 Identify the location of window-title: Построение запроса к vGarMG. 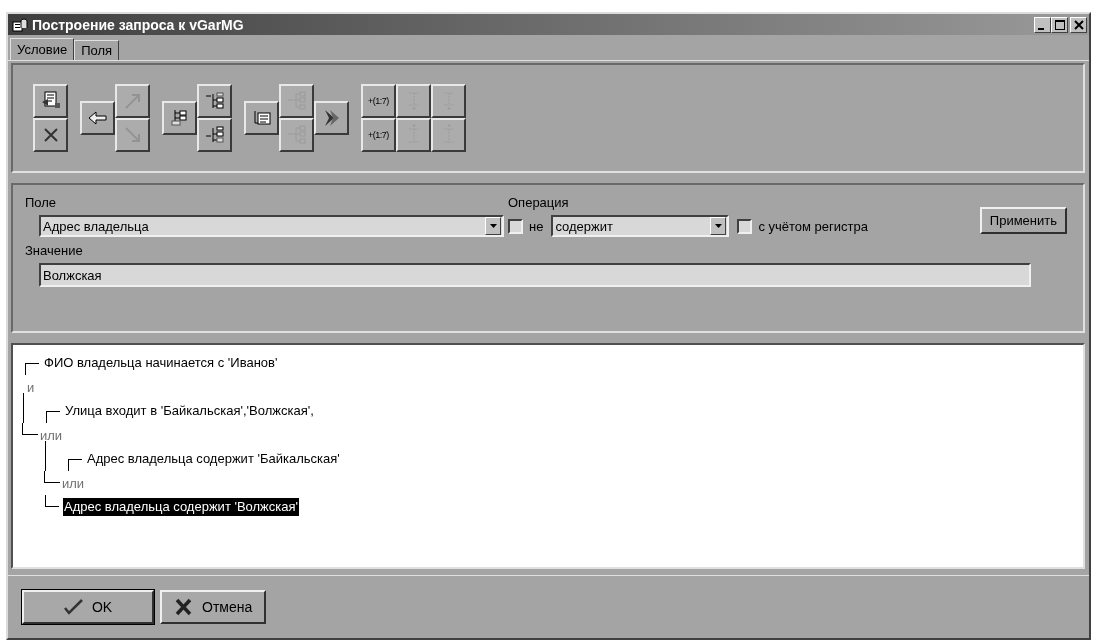
(138, 24).